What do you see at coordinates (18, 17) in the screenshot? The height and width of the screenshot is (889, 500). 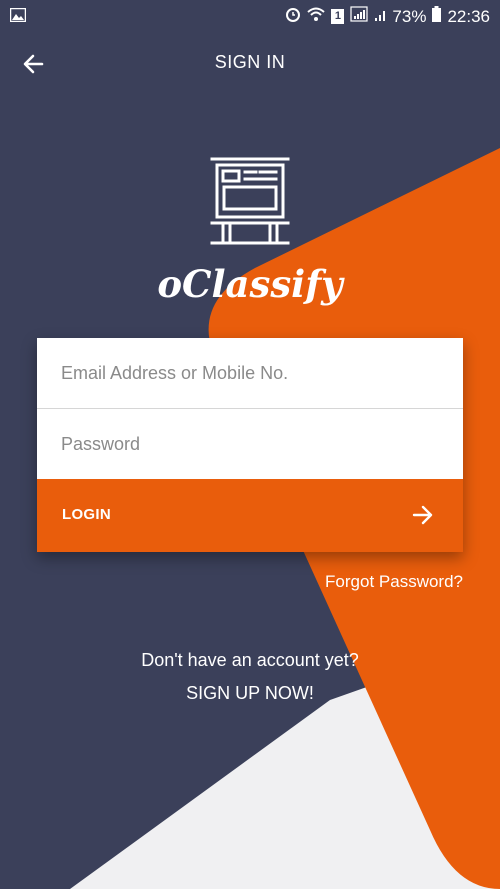 I see `gallery-notification-icon` at bounding box center [18, 17].